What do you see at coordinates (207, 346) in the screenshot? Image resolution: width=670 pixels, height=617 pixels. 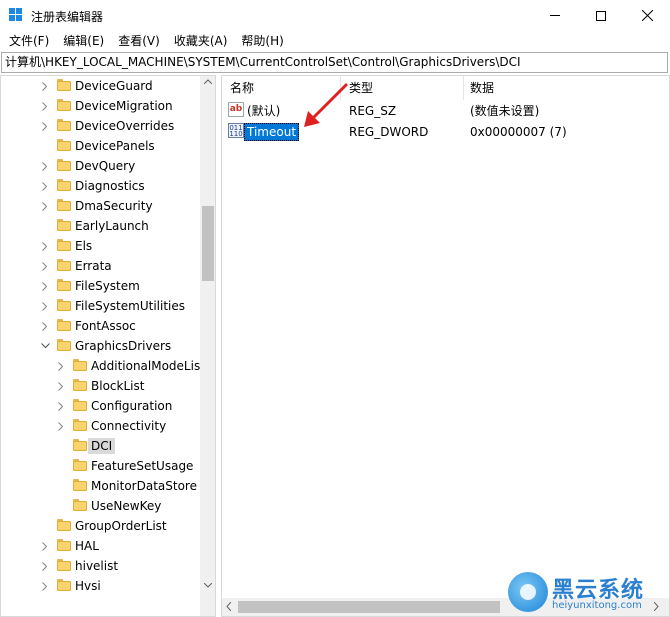 I see `tree-scrollbar` at bounding box center [207, 346].